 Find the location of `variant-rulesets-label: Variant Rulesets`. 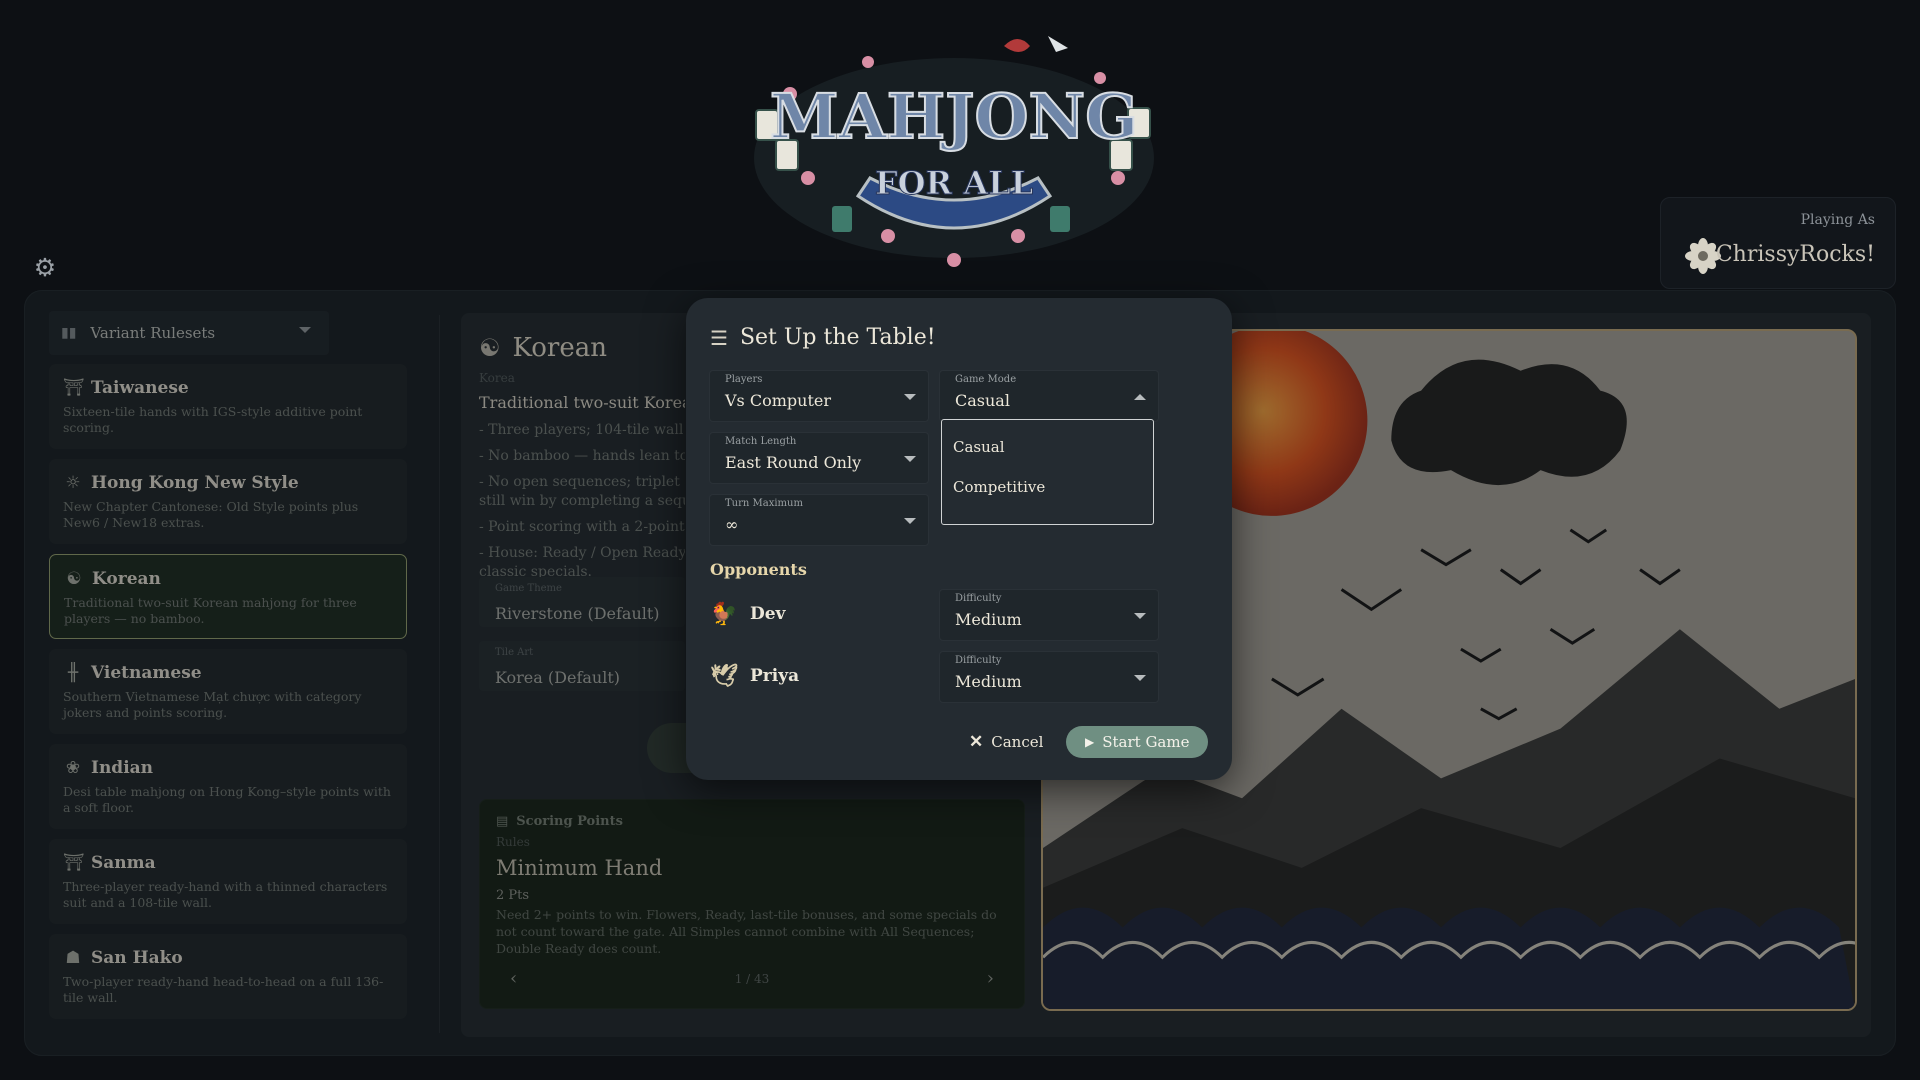

variant-rulesets-label: Variant Rulesets is located at coordinates (153, 333).